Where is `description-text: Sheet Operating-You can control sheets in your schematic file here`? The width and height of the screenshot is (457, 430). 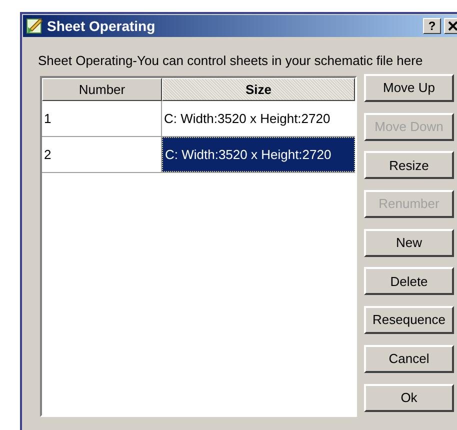
description-text: Sheet Operating-You can control sheets in your schematic file here is located at coordinates (230, 60).